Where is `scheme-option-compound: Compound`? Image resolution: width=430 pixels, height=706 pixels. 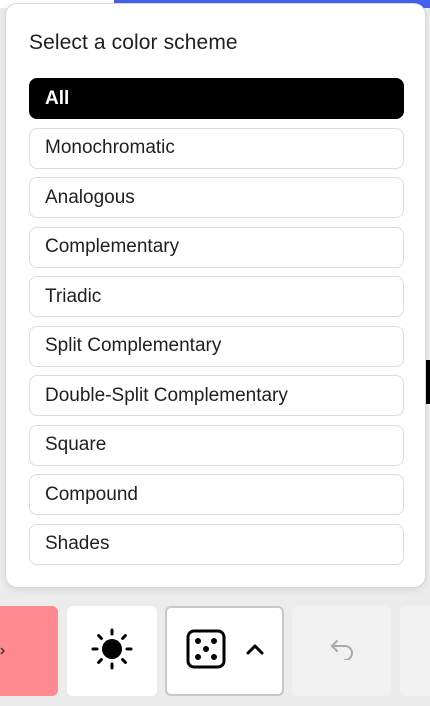
scheme-option-compound: Compound is located at coordinates (216, 494).